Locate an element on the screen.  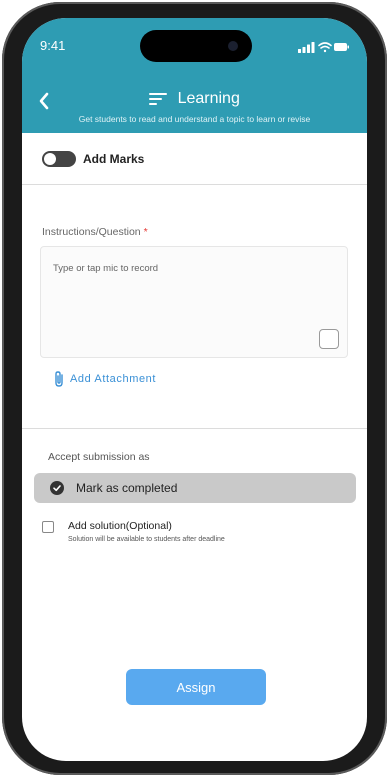
check-circle-icon is located at coordinates (57, 488).